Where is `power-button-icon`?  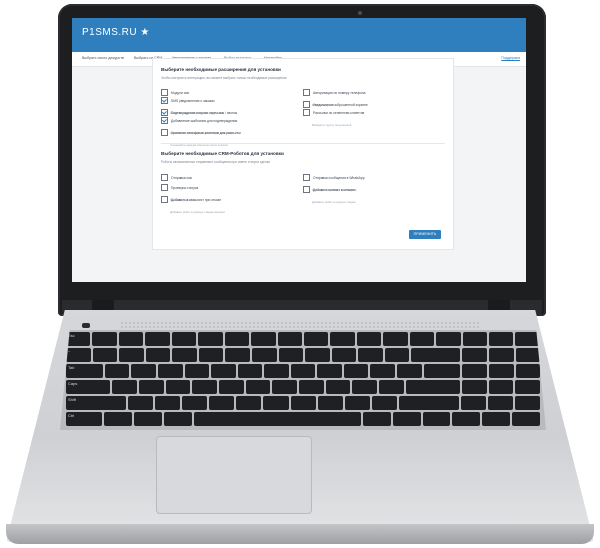 power-button-icon is located at coordinates (86, 325).